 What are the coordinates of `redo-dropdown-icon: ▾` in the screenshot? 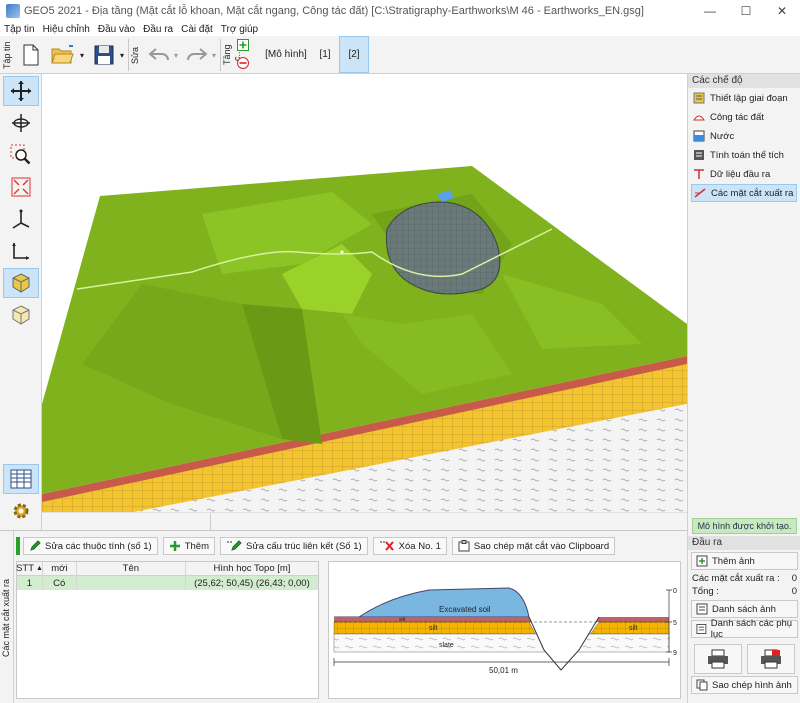 It's located at (214, 55).